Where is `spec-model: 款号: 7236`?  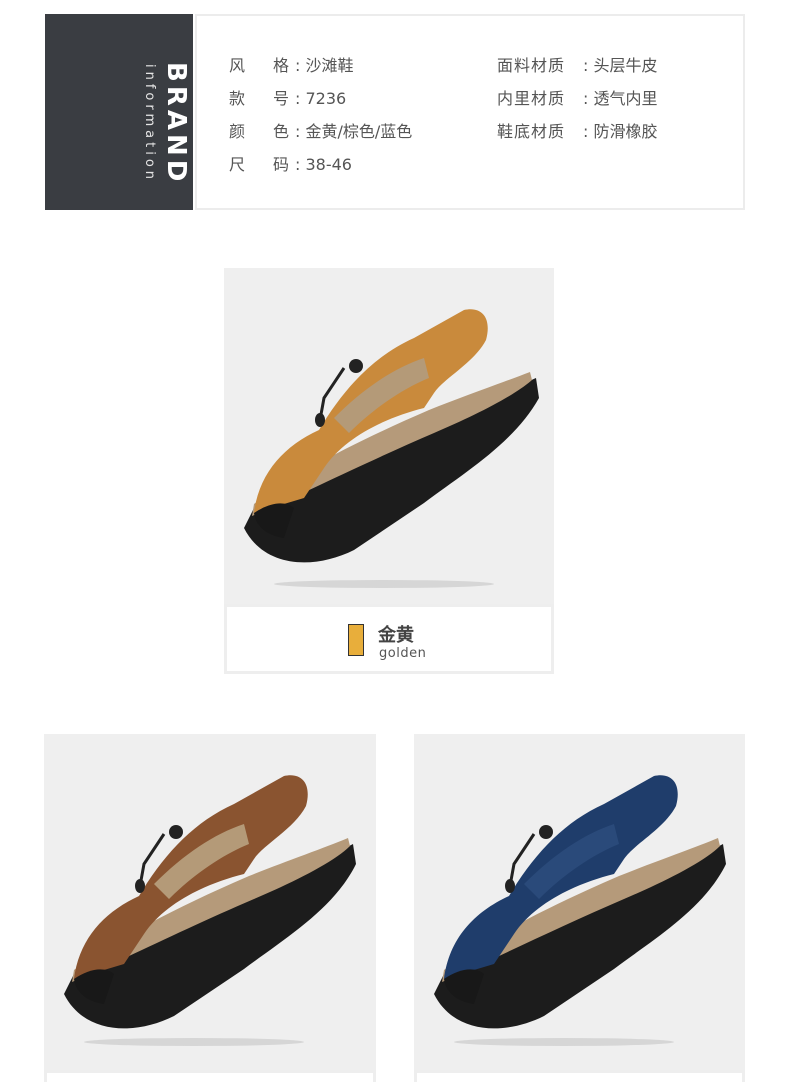 spec-model: 款号: 7236 is located at coordinates (288, 98).